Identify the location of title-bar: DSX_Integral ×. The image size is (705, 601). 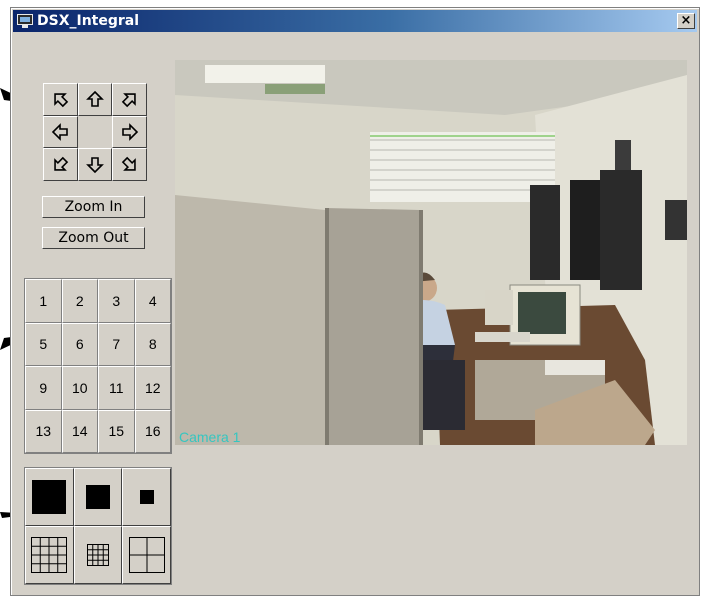
(355, 21).